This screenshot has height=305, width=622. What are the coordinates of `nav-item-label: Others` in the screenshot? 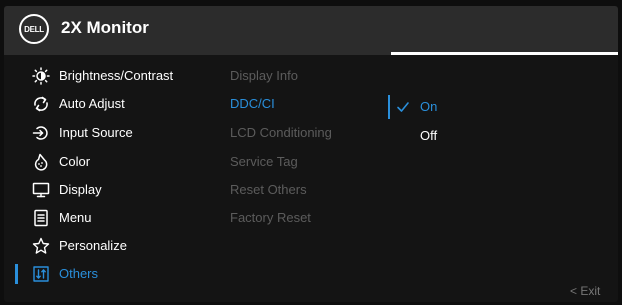 It's located at (79, 273).